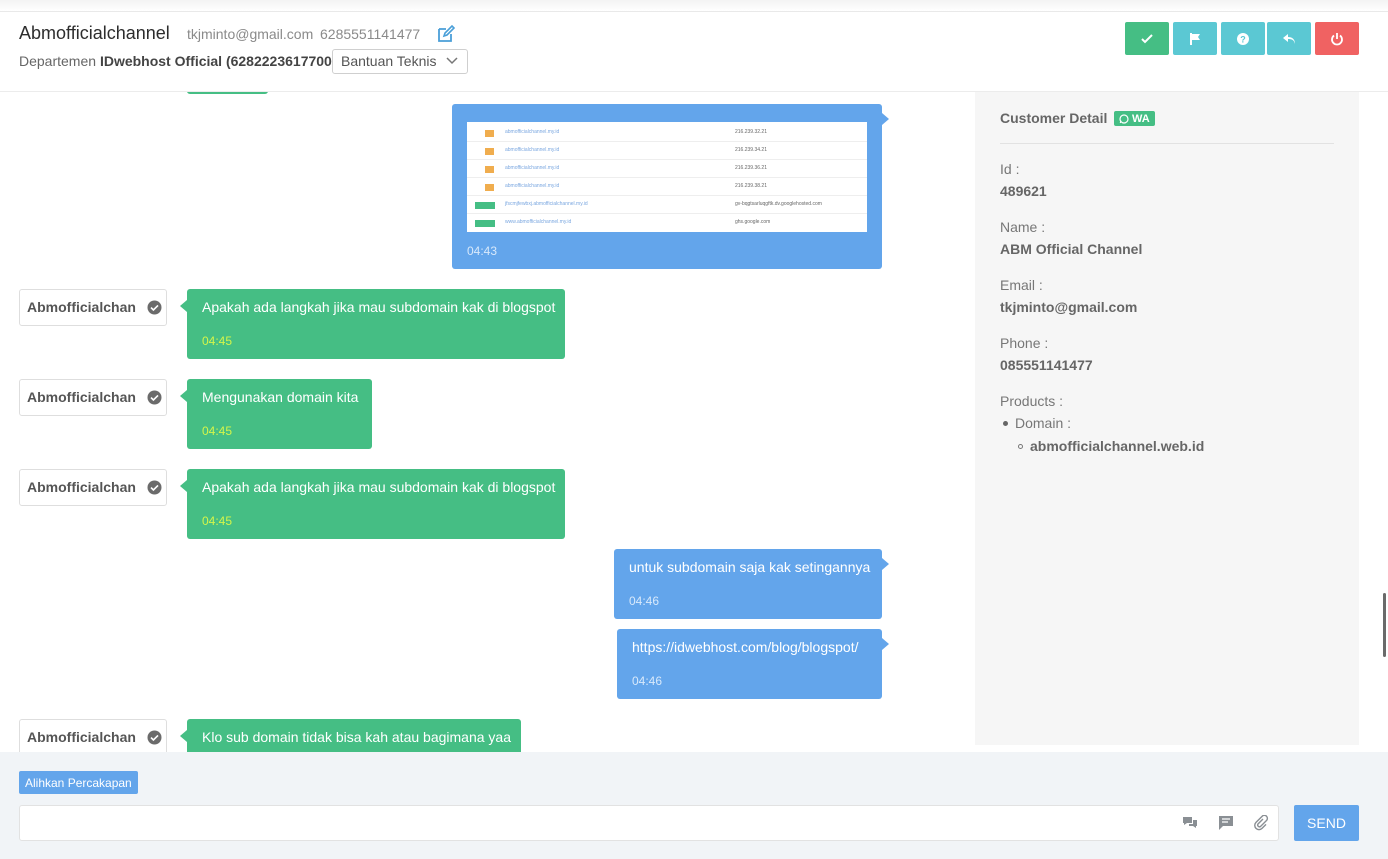 The height and width of the screenshot is (859, 1388). What do you see at coordinates (250, 34) in the screenshot?
I see `contact-email: tkjminto@gmail.com` at bounding box center [250, 34].